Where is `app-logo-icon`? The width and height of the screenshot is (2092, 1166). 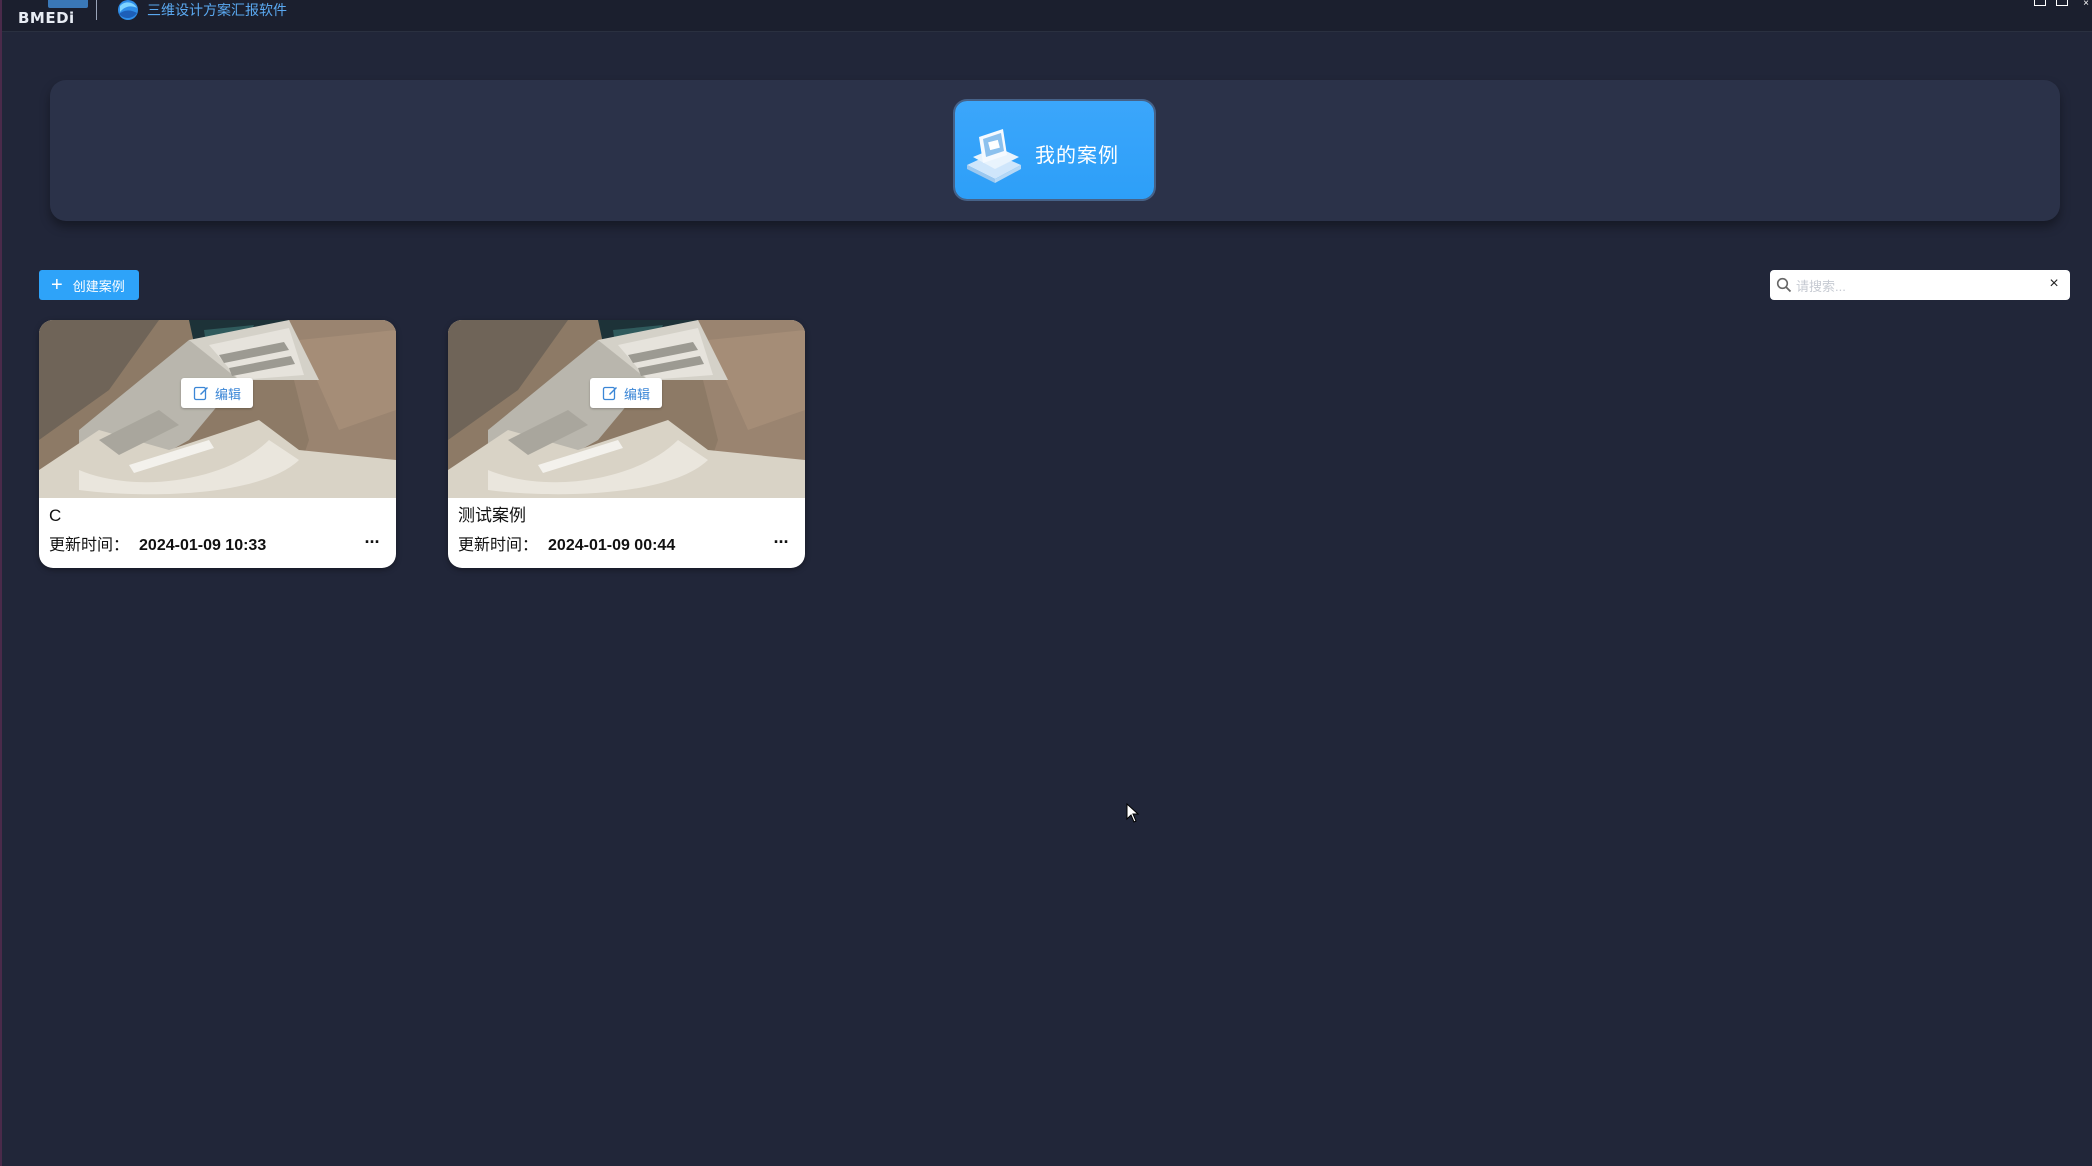 app-logo-icon is located at coordinates (128, 10).